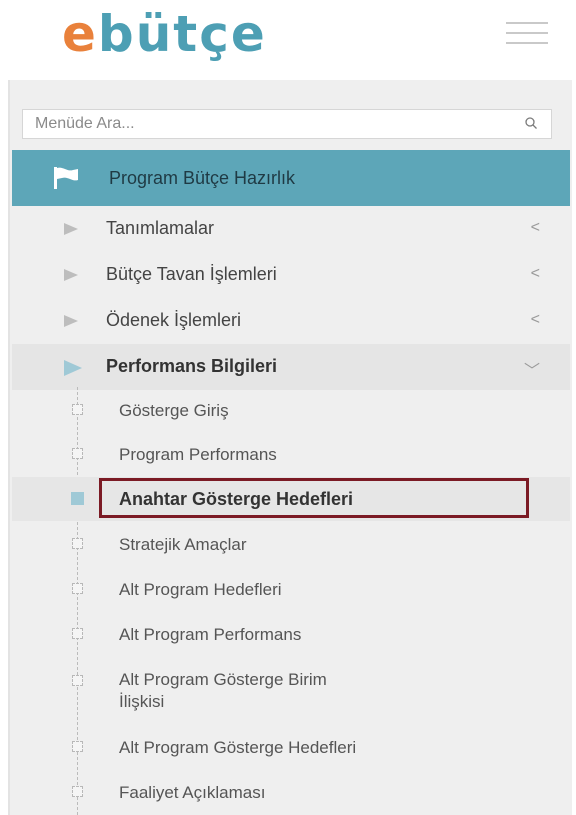 This screenshot has height=815, width=576. What do you see at coordinates (142, 701) in the screenshot?
I see `submenu-item-label-line2: İlişkisi` at bounding box center [142, 701].